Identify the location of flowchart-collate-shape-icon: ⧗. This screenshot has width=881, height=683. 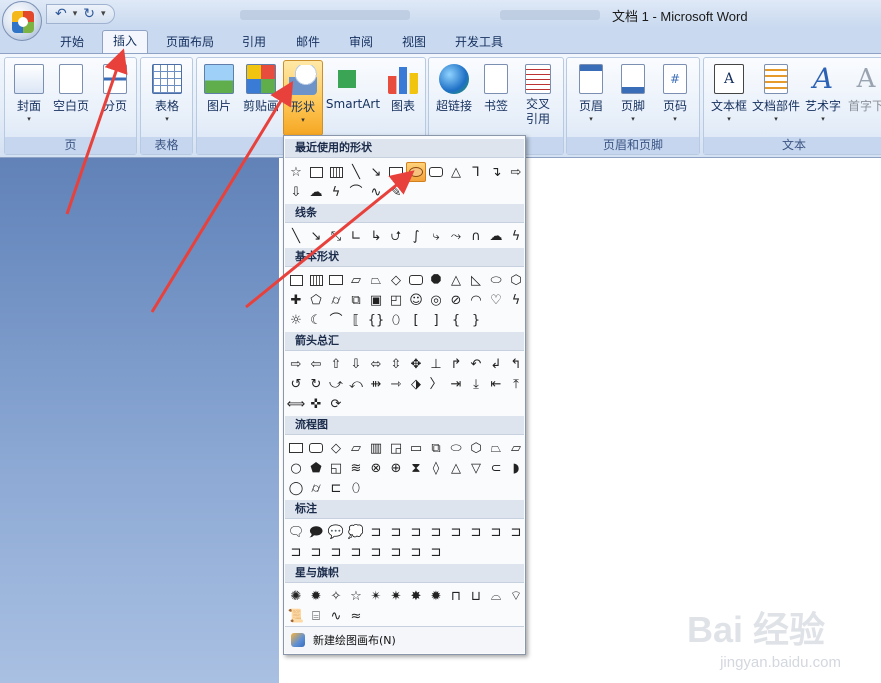
(416, 468).